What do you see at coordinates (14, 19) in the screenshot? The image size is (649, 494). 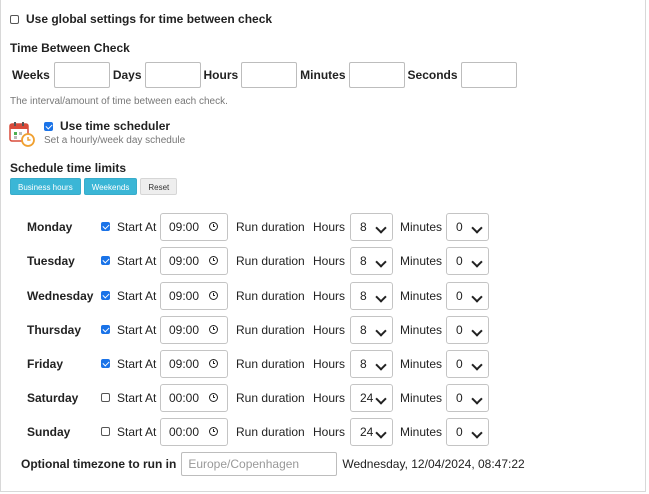 I see `global-settings-checkbox` at bounding box center [14, 19].